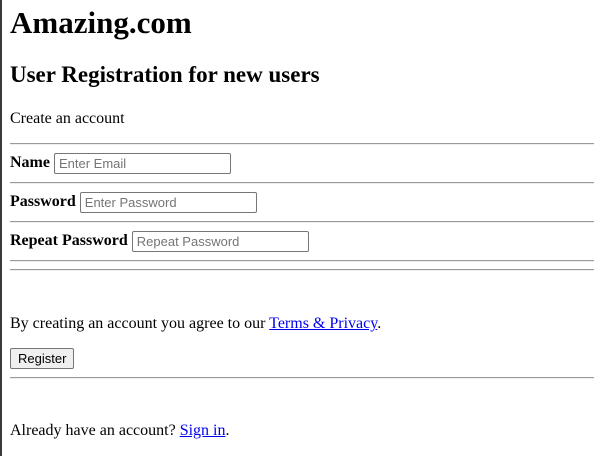 The width and height of the screenshot is (594, 456). What do you see at coordinates (323, 323) in the screenshot?
I see `terms-privacy-link: Terms & Privacy` at bounding box center [323, 323].